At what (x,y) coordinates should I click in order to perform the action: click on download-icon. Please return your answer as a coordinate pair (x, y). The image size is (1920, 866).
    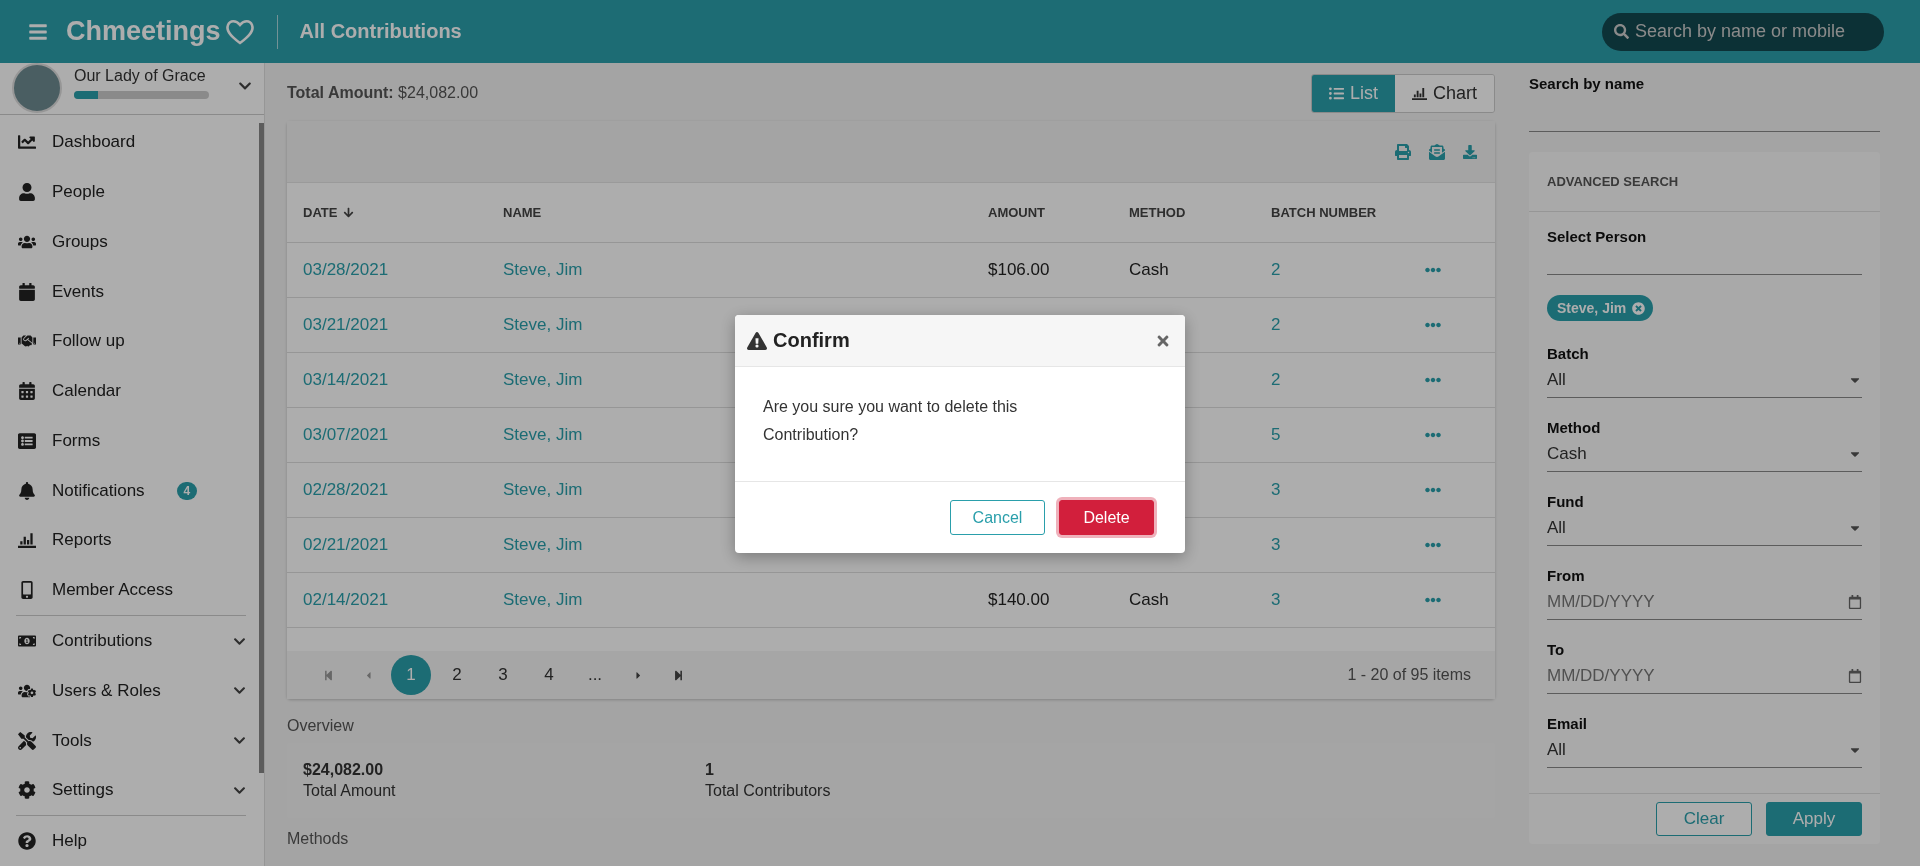
    Looking at the image, I should click on (1470, 151).